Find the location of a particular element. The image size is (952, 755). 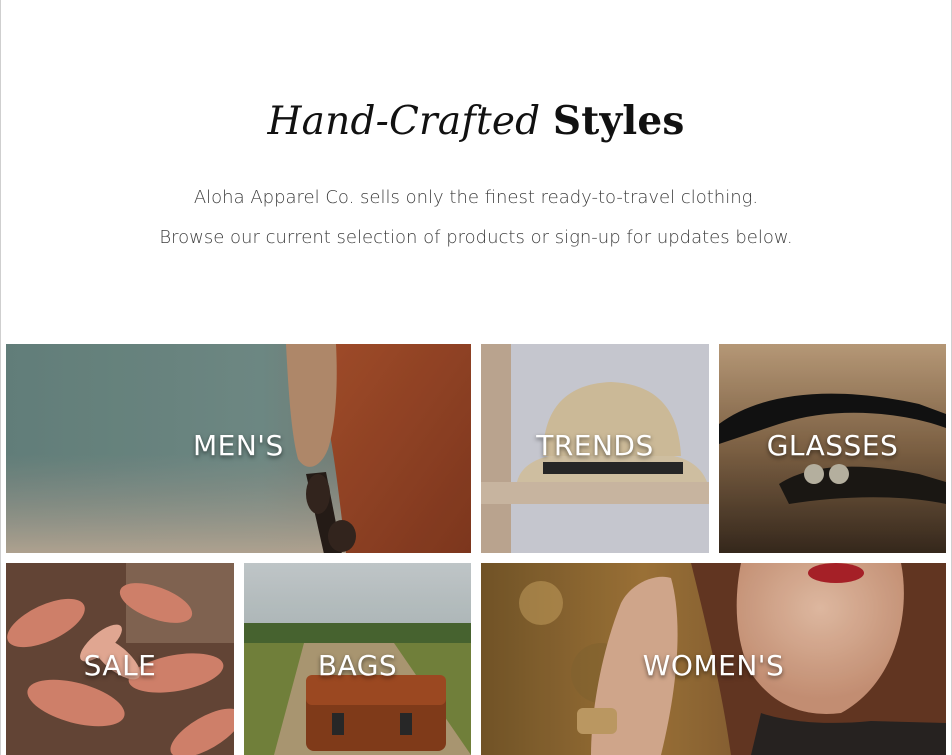

category-label-glasses: GLASSES is located at coordinates (832, 445).